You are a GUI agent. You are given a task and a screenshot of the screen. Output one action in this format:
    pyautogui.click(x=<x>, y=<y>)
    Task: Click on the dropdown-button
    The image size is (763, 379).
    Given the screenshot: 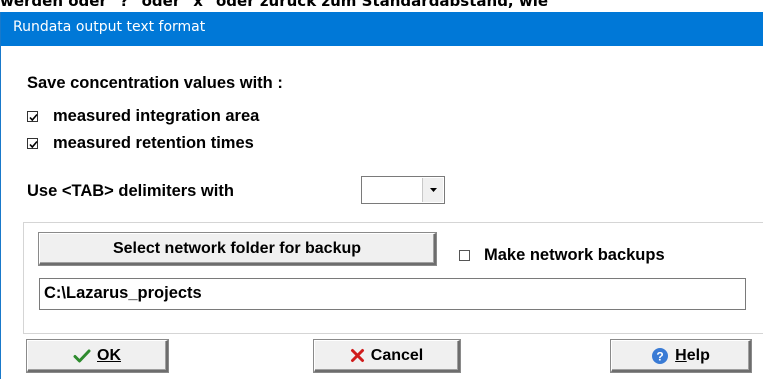 What is the action you would take?
    pyautogui.click(x=432, y=190)
    